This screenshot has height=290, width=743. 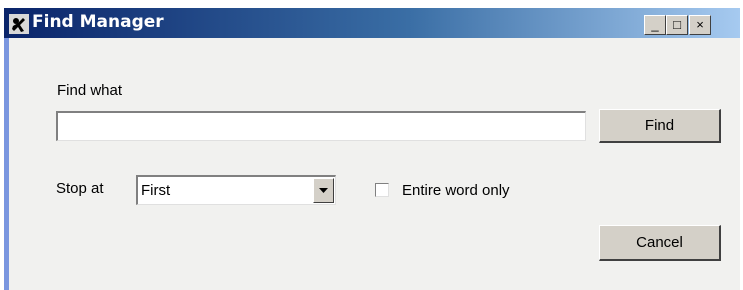 I want to click on cancel-button-label: Cancel, so click(x=659, y=242).